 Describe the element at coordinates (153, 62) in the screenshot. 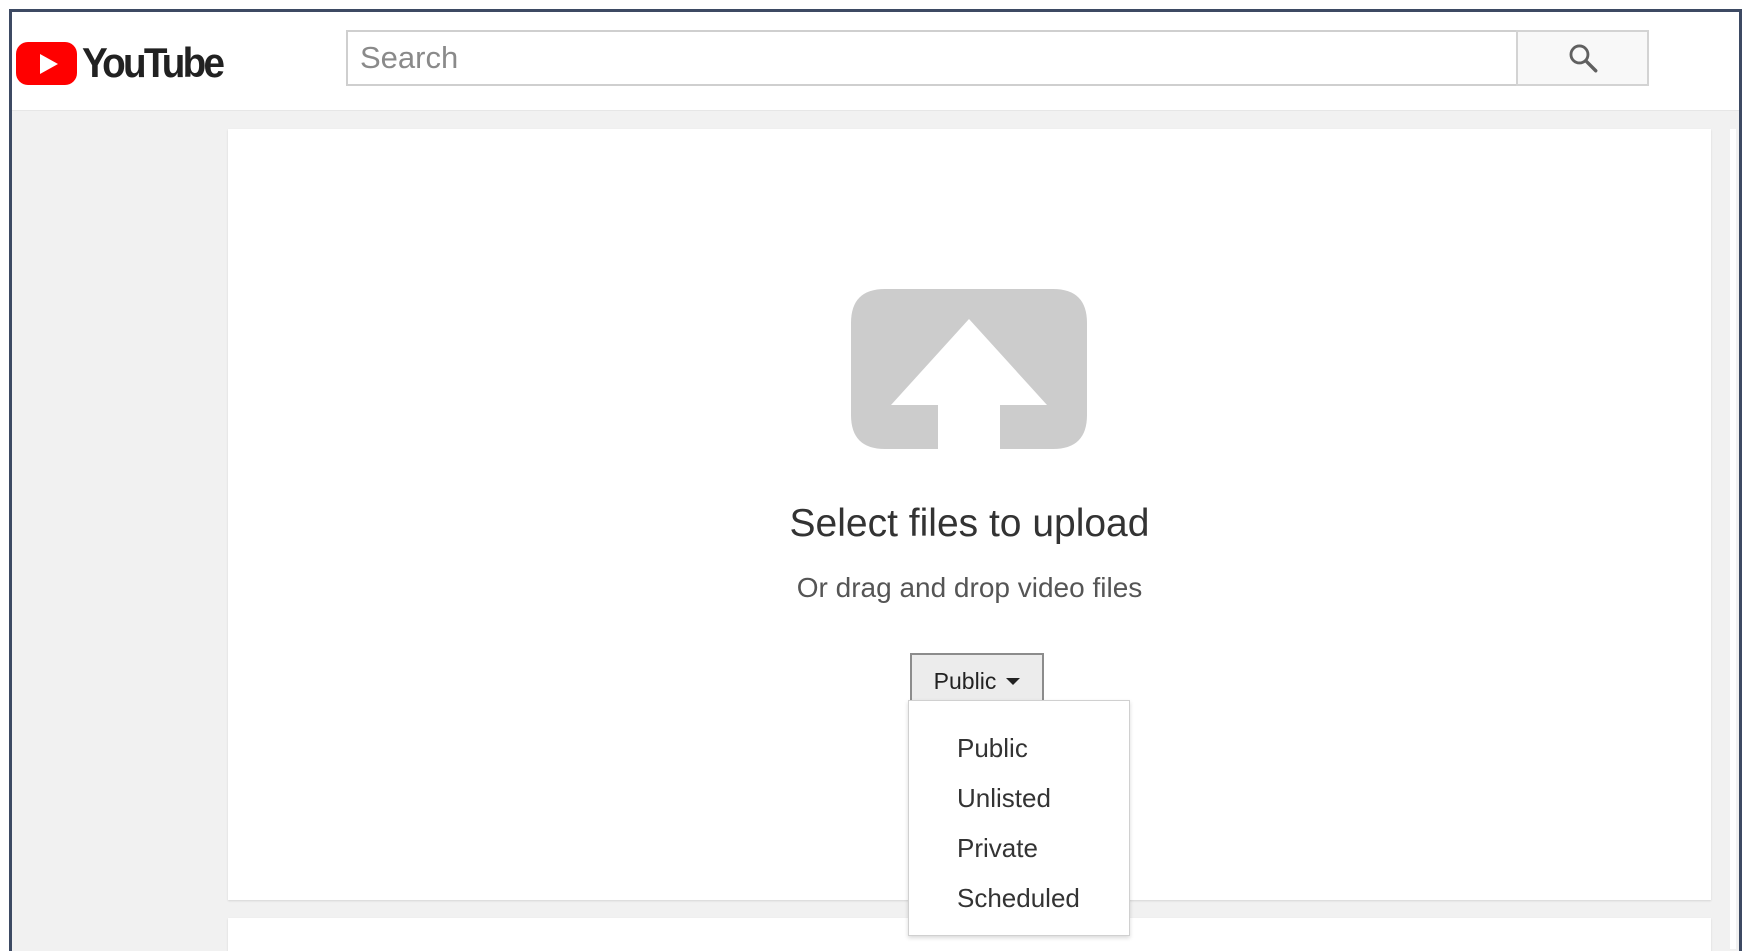

I see `logo-text: YouTube` at that location.